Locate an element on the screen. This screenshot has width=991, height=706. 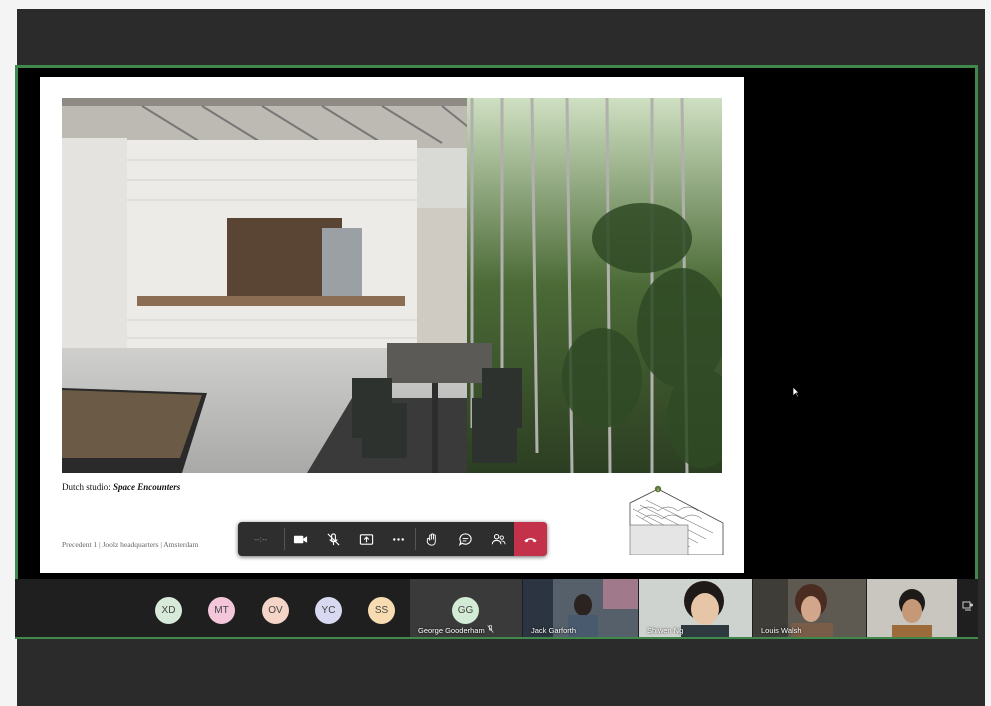
participant-avatar: YC is located at coordinates (328, 610).